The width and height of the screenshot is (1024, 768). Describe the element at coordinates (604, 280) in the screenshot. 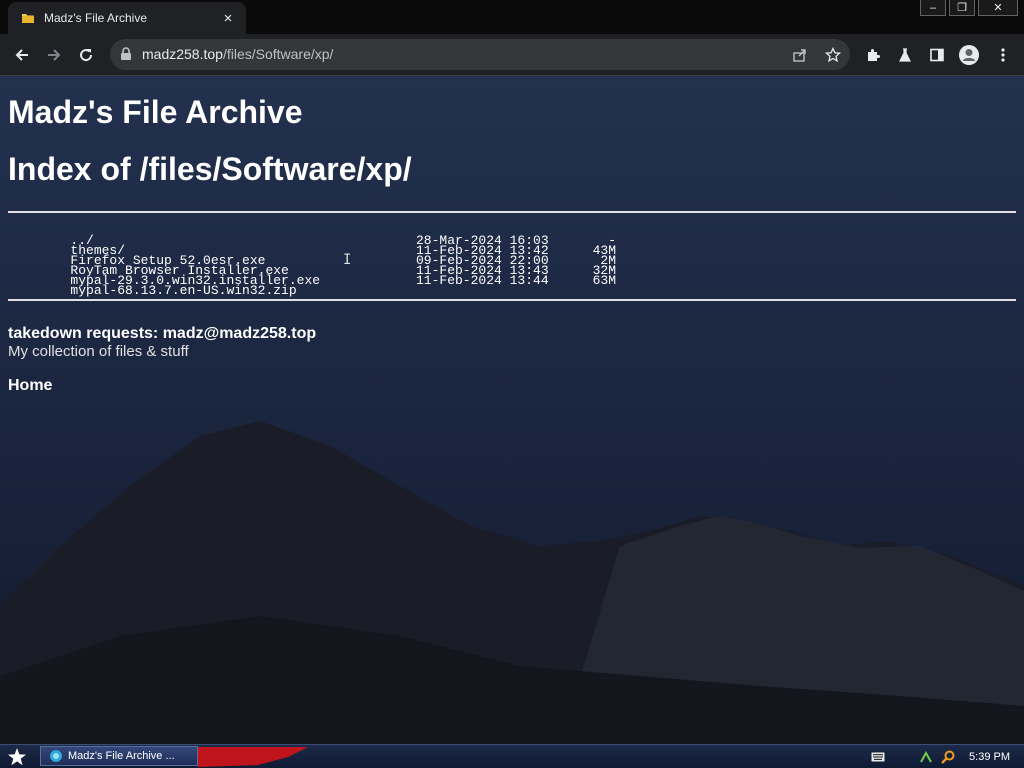

I see `file-size: 63M` at that location.